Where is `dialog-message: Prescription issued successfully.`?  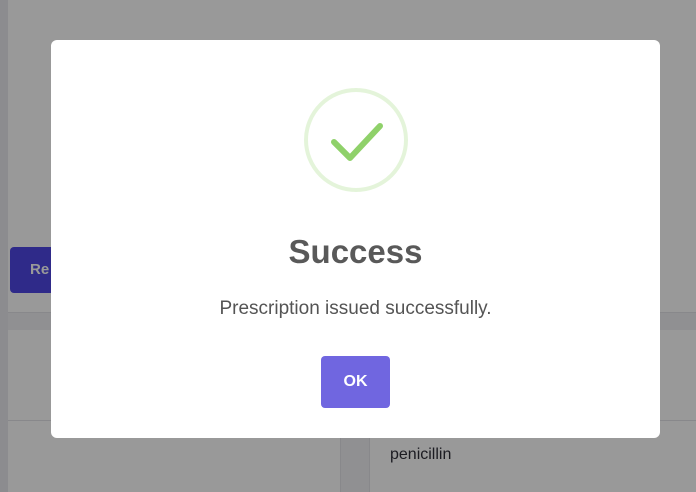
dialog-message: Prescription issued successfully. is located at coordinates (355, 308).